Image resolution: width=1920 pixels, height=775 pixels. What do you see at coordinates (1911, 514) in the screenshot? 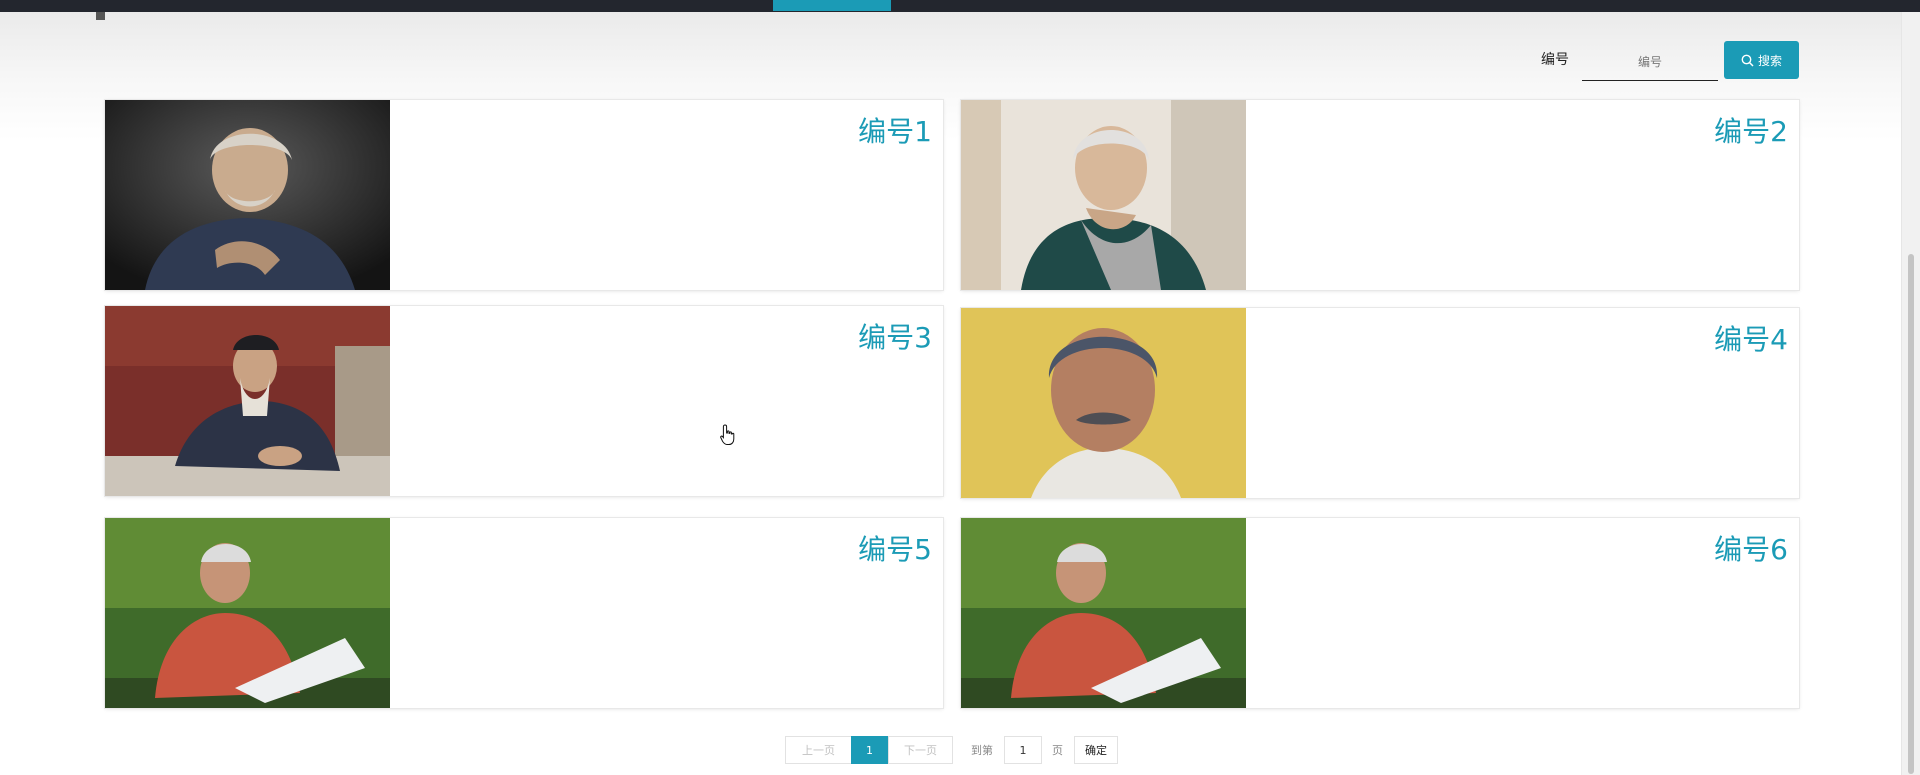
I see `scrollbar-thumb` at bounding box center [1911, 514].